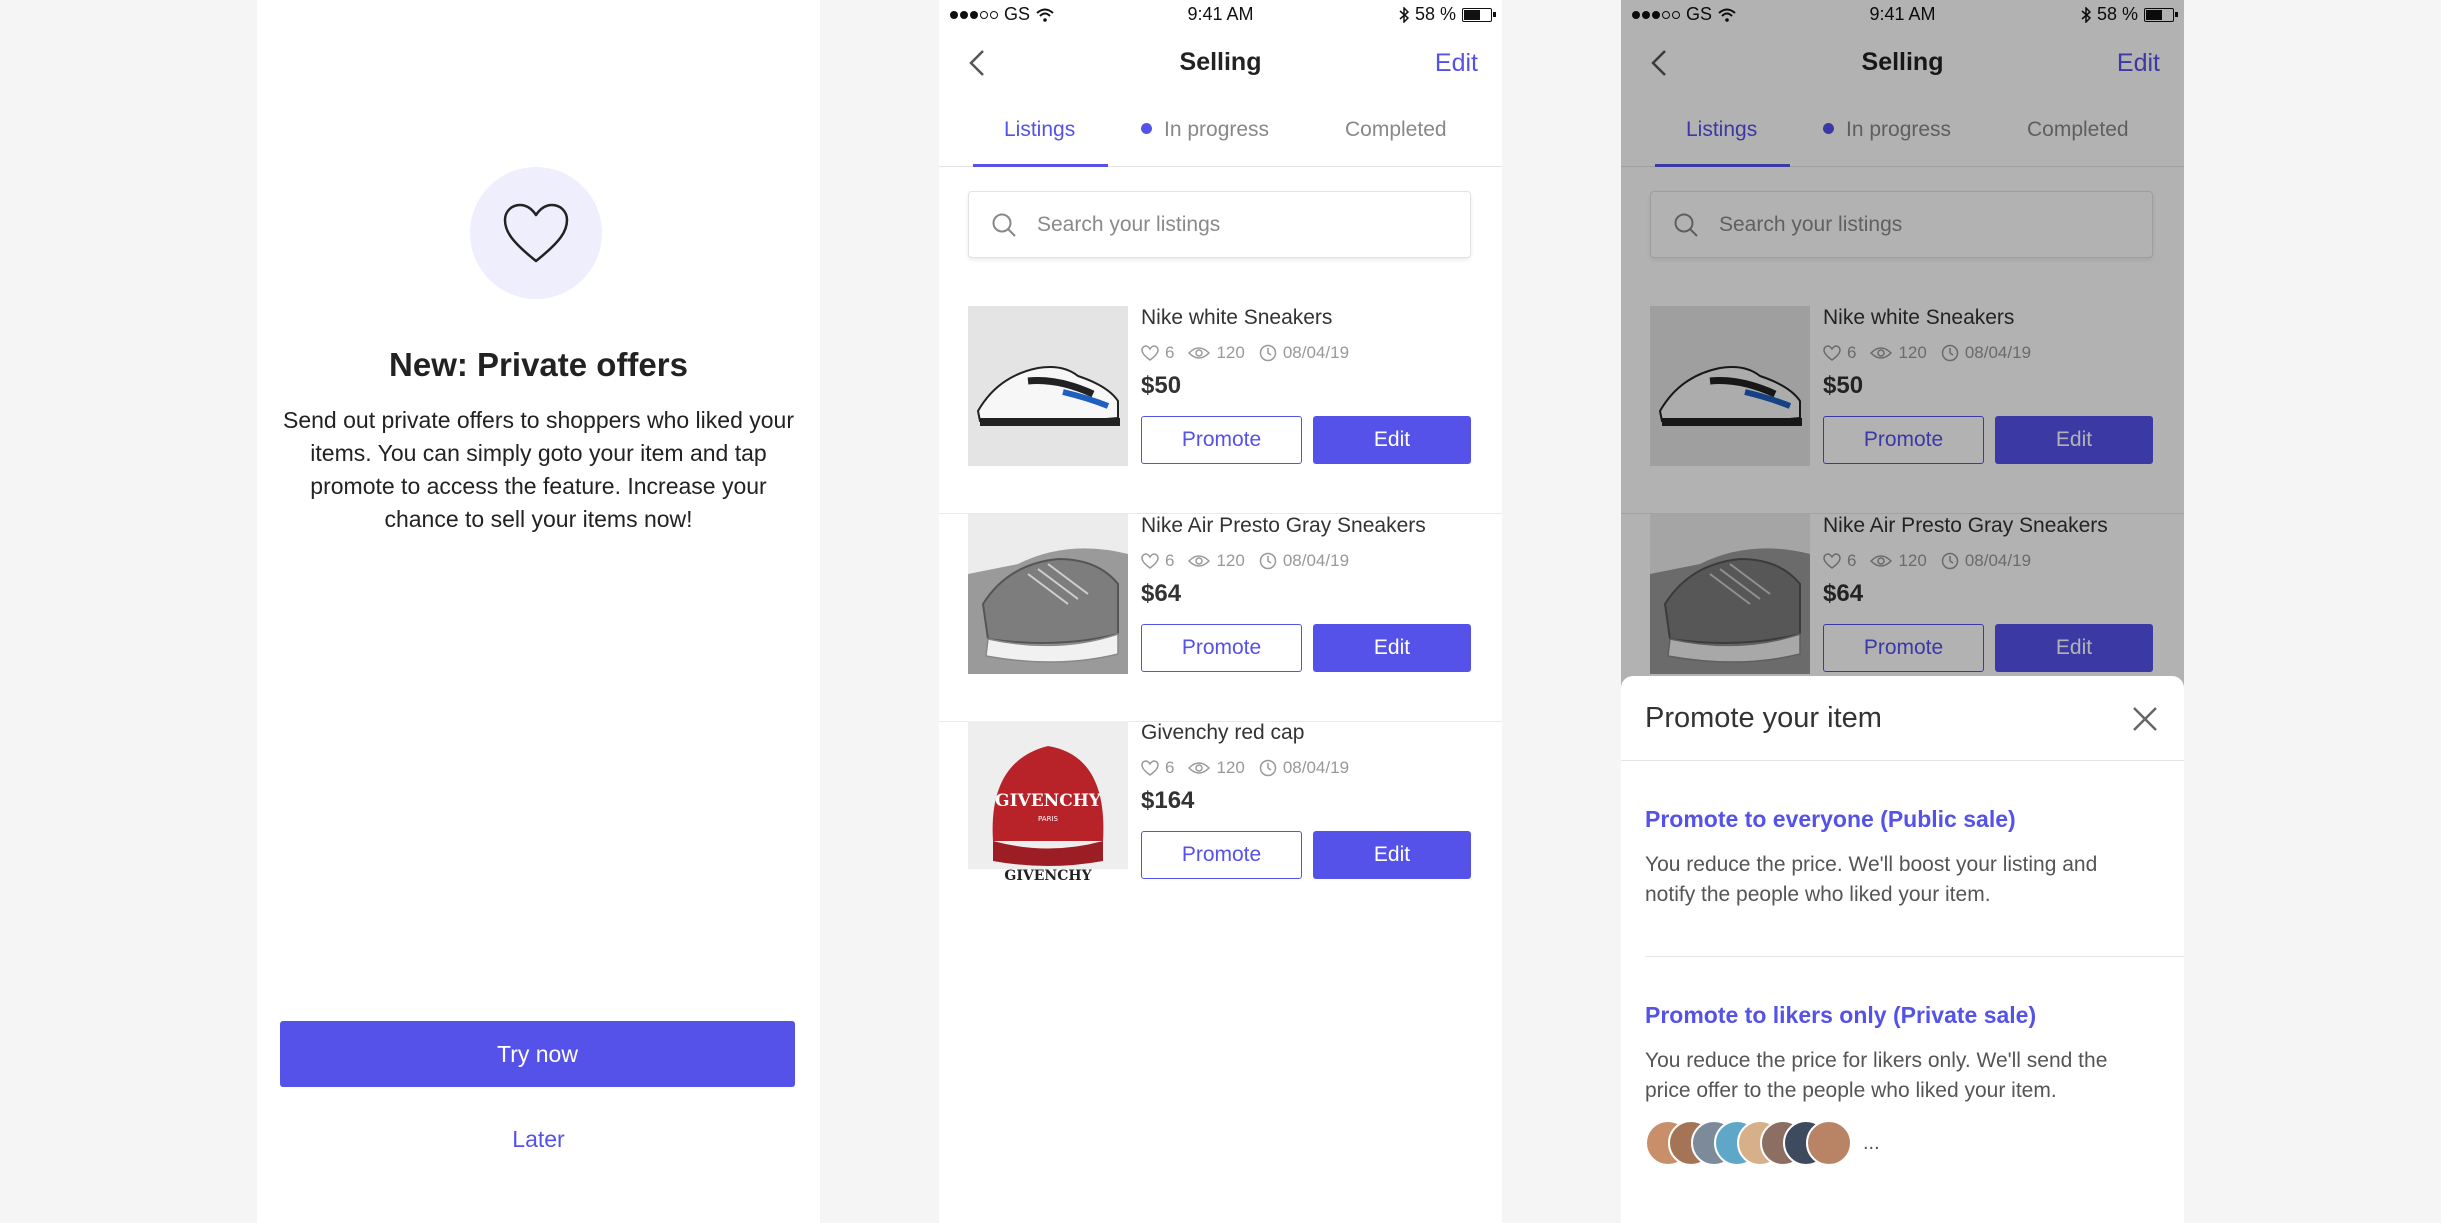 The image size is (2441, 1223). I want to click on tab-label: In progress, so click(1217, 129).